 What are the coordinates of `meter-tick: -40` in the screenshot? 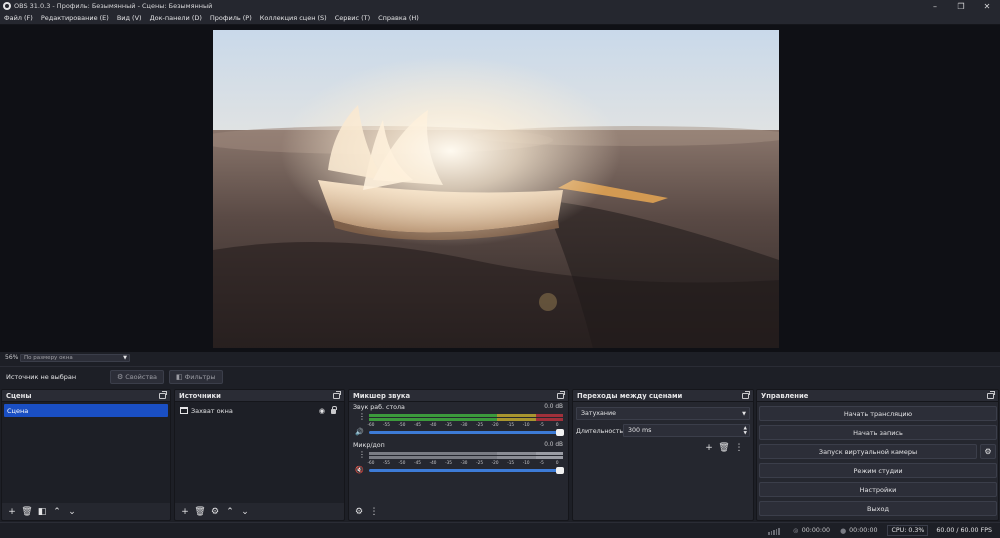 It's located at (433, 424).